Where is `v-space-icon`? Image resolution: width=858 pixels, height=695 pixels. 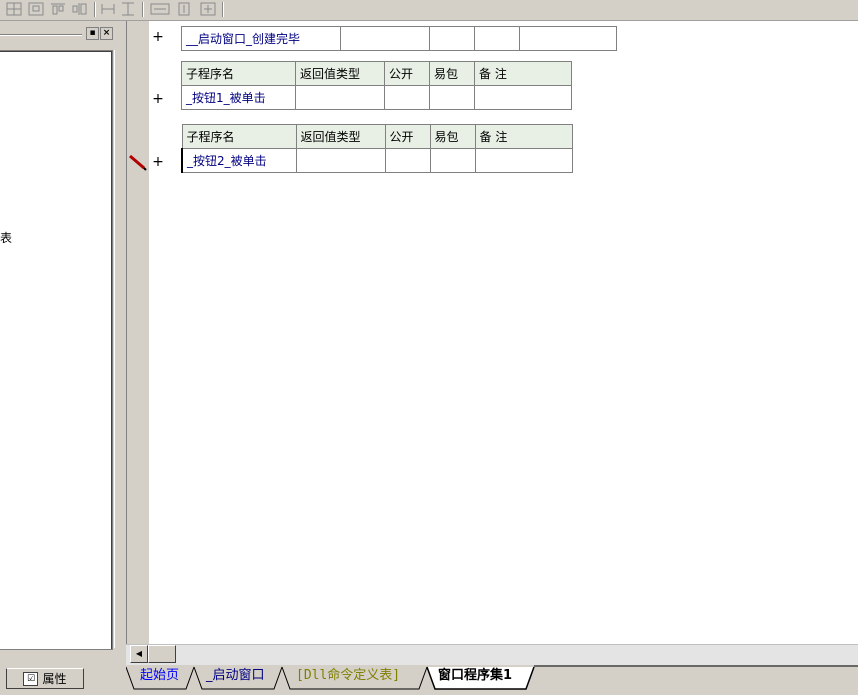
v-space-icon is located at coordinates (184, 9).